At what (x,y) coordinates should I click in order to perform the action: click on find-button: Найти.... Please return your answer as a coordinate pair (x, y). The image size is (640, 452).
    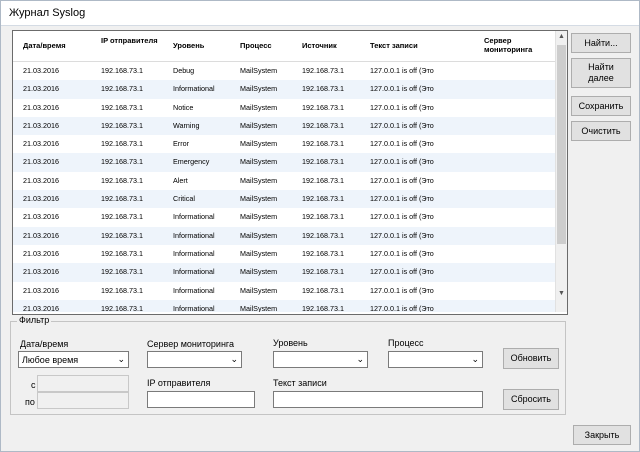
    Looking at the image, I should click on (601, 43).